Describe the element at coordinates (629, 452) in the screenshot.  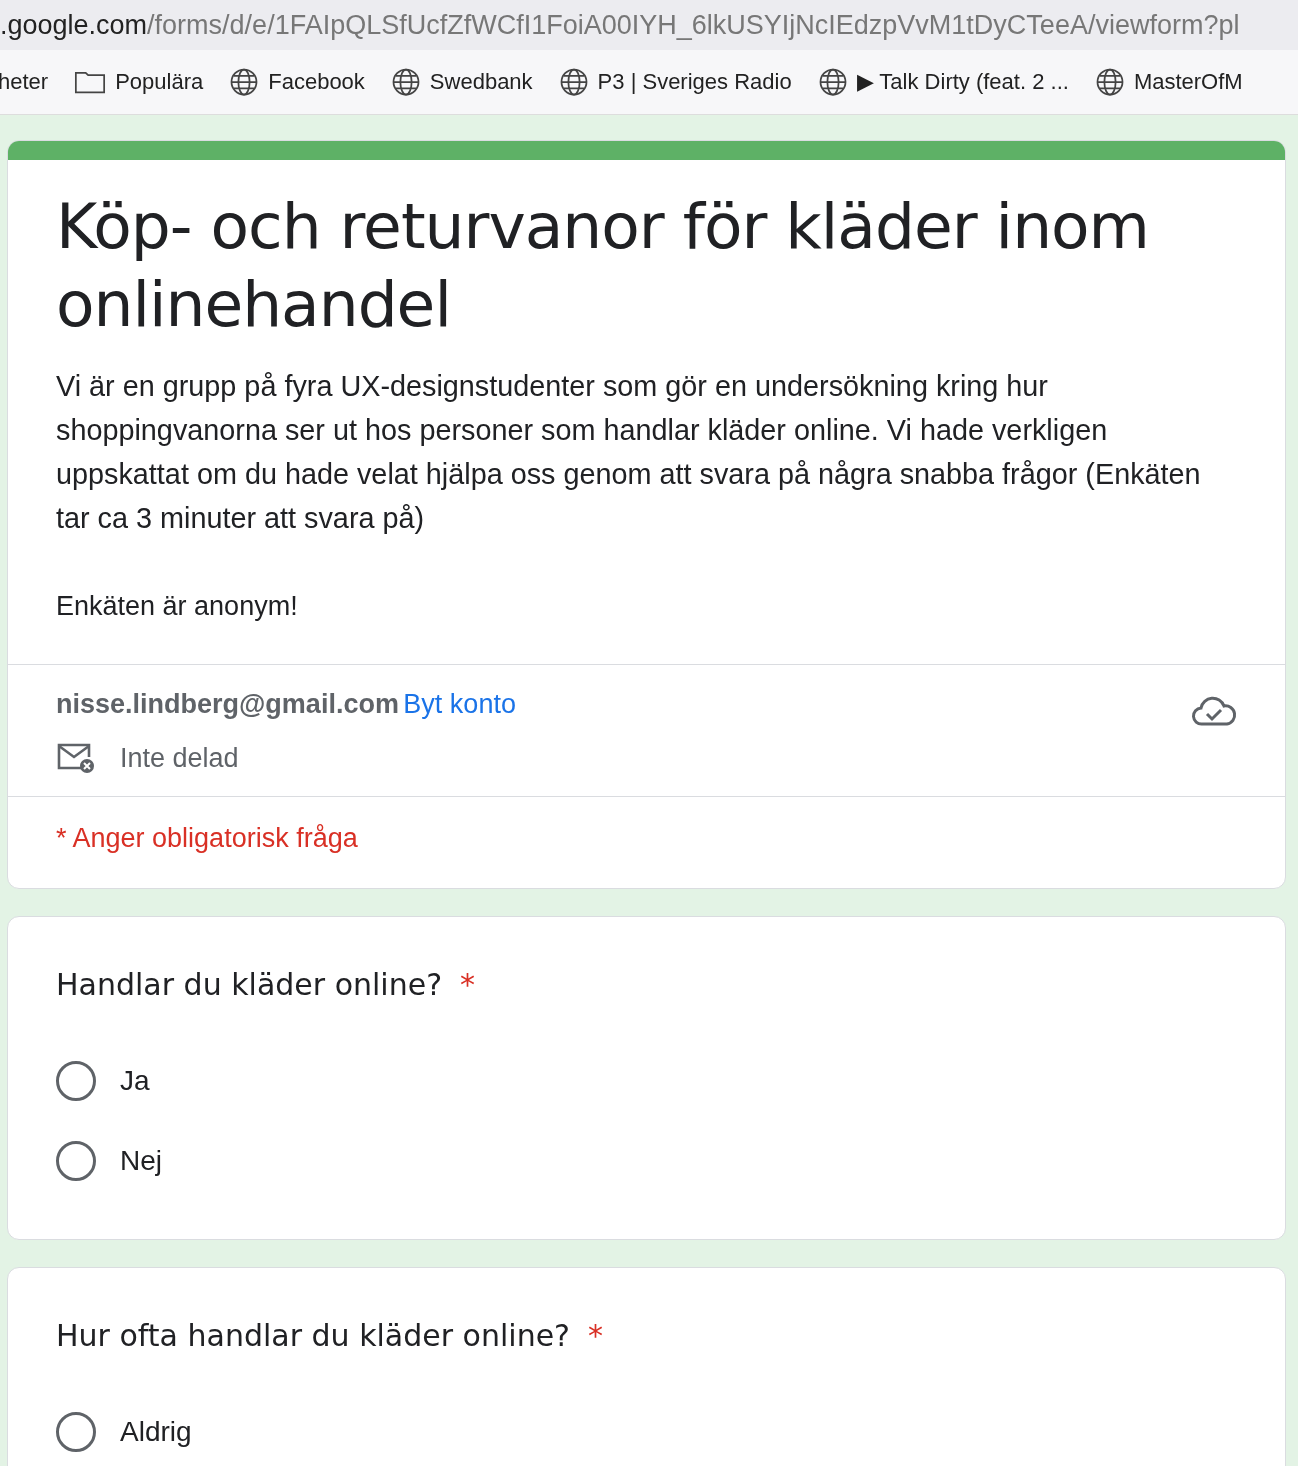
I see `form-description: Vi är en grupp på fyra UX-designstudenter som gör en undersökning kring hur shoppingvanorna ser ut hos personer som handlar kläder online. Vi hade verkligen uppskattat om du hade velat hjälpa oss genom att svara på några snabba frågor (Enkäten tar ca 3 minuter att svara på)` at that location.